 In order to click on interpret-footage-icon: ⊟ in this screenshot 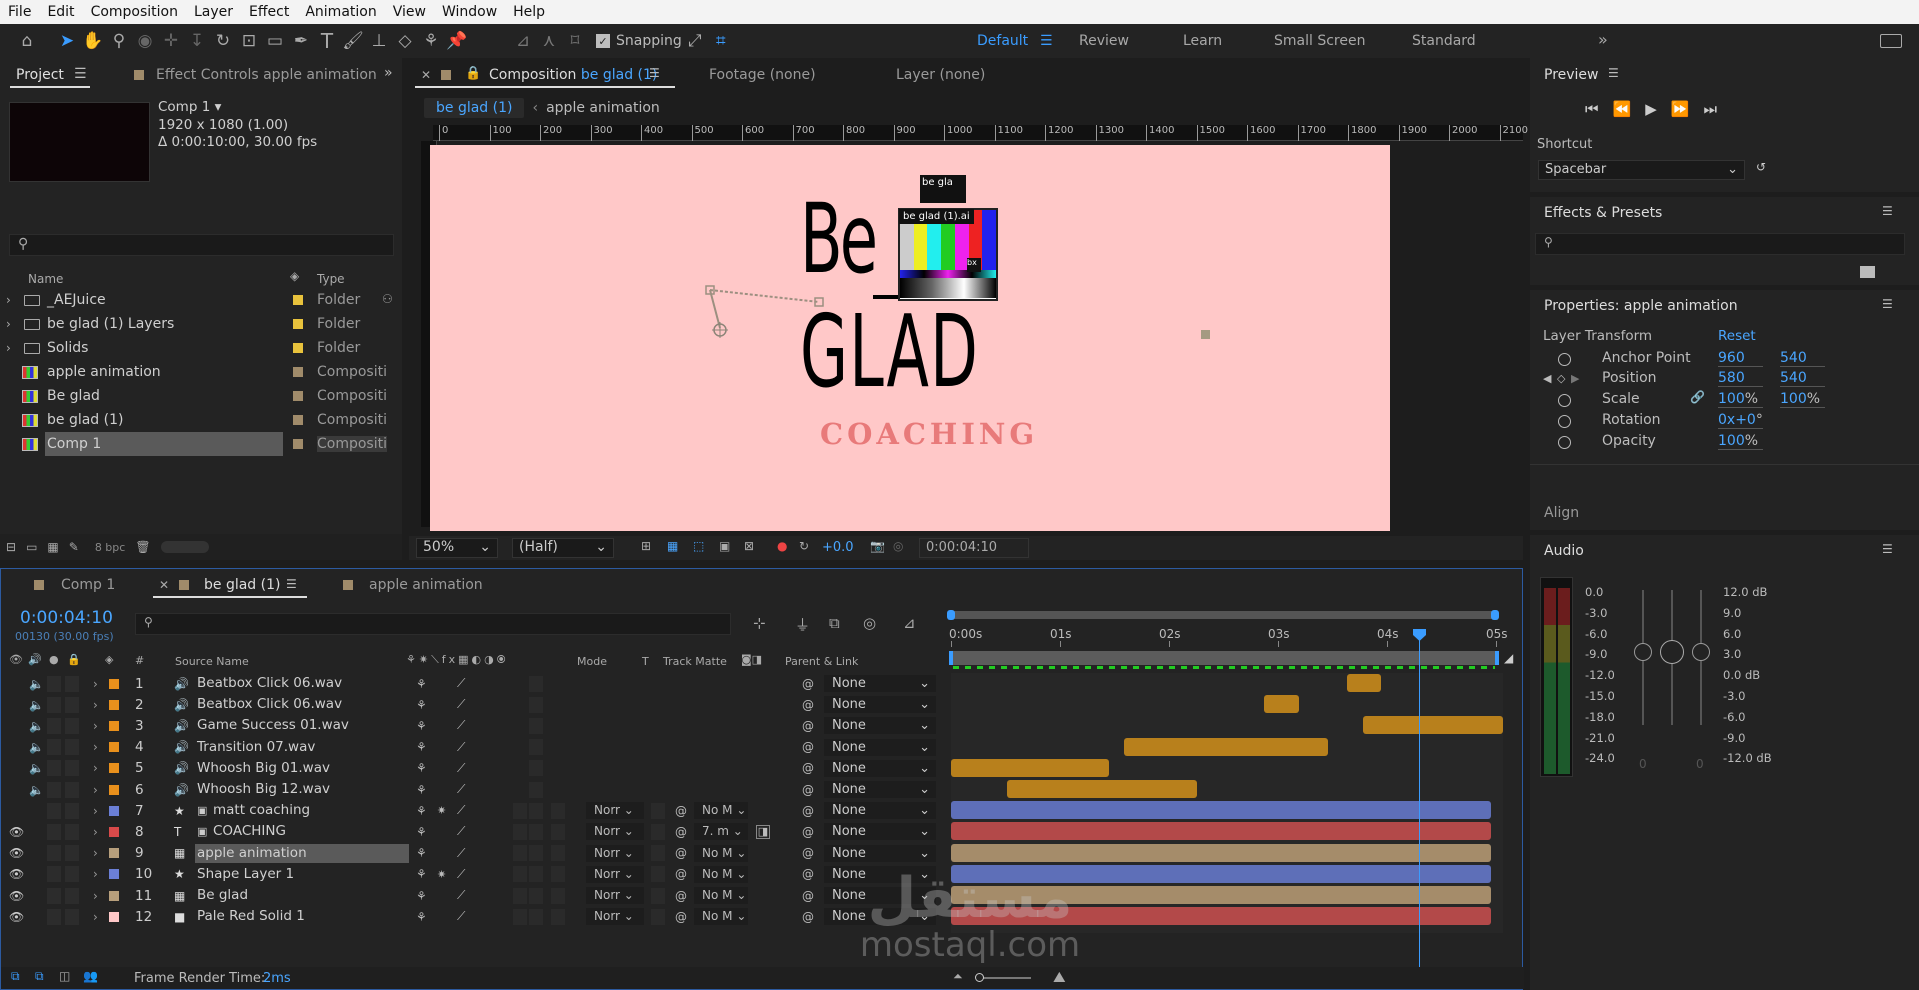, I will do `click(11, 547)`.